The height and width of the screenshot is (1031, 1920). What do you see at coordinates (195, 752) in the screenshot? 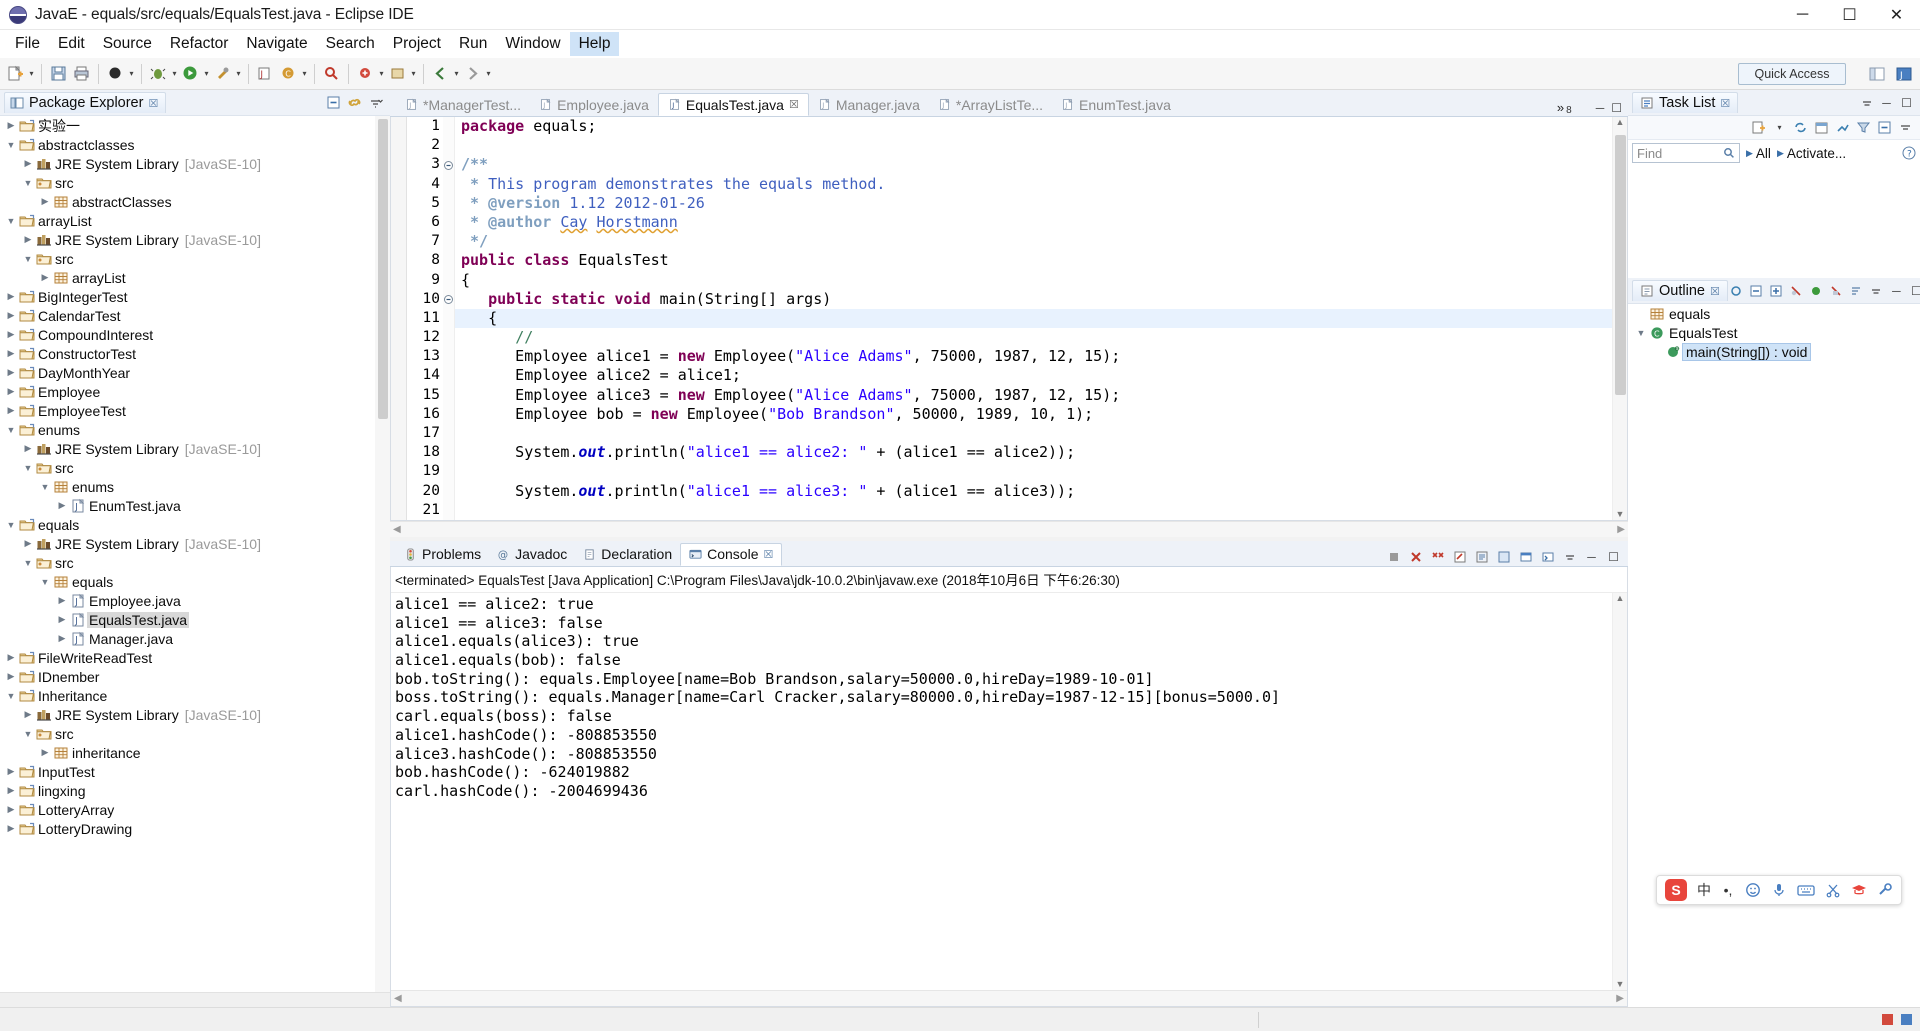
I see `tree-item-inheritance: ▶ inheritance` at bounding box center [195, 752].